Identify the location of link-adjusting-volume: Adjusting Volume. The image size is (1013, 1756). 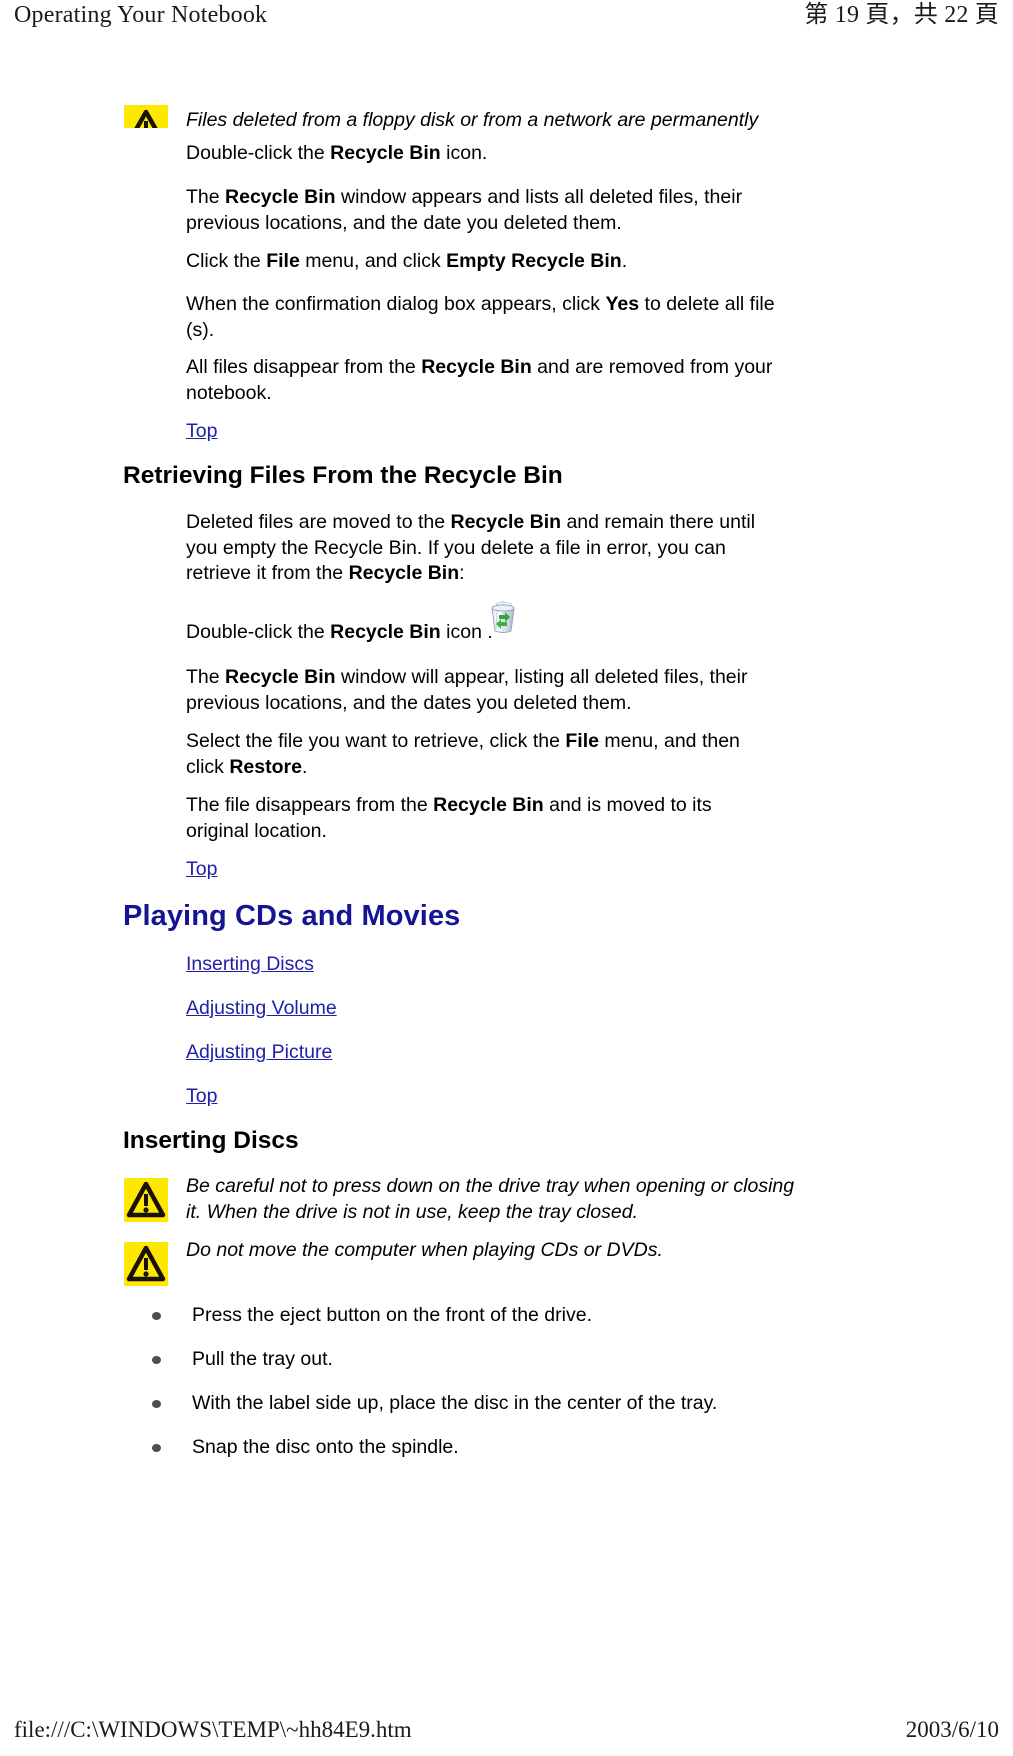
(261, 1008).